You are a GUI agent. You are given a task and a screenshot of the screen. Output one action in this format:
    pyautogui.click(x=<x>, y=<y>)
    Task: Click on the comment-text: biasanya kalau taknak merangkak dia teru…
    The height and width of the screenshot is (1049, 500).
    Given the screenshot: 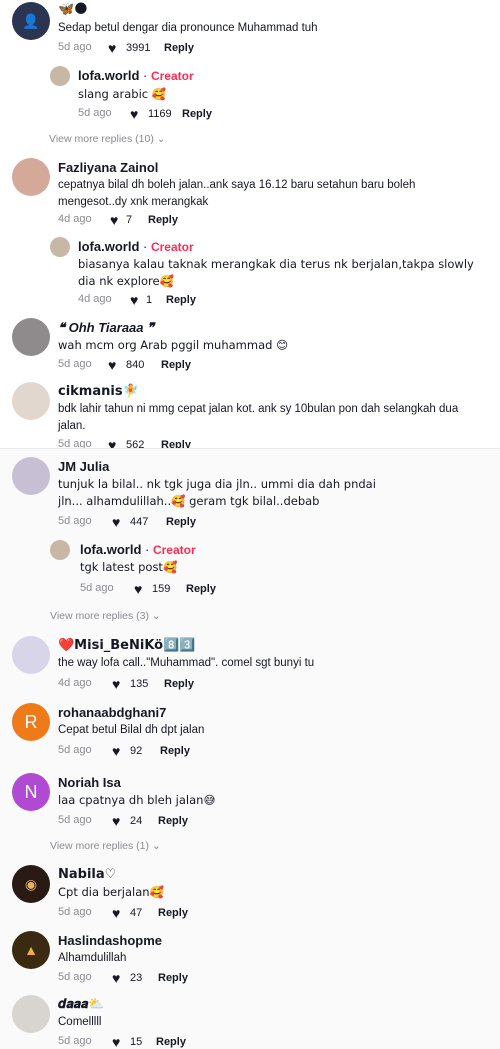 What is the action you would take?
    pyautogui.click(x=276, y=272)
    